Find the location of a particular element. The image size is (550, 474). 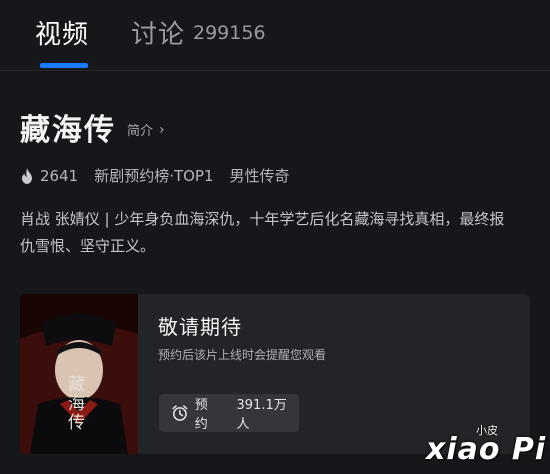

genre-tag: 男性传奇 is located at coordinates (260, 175).